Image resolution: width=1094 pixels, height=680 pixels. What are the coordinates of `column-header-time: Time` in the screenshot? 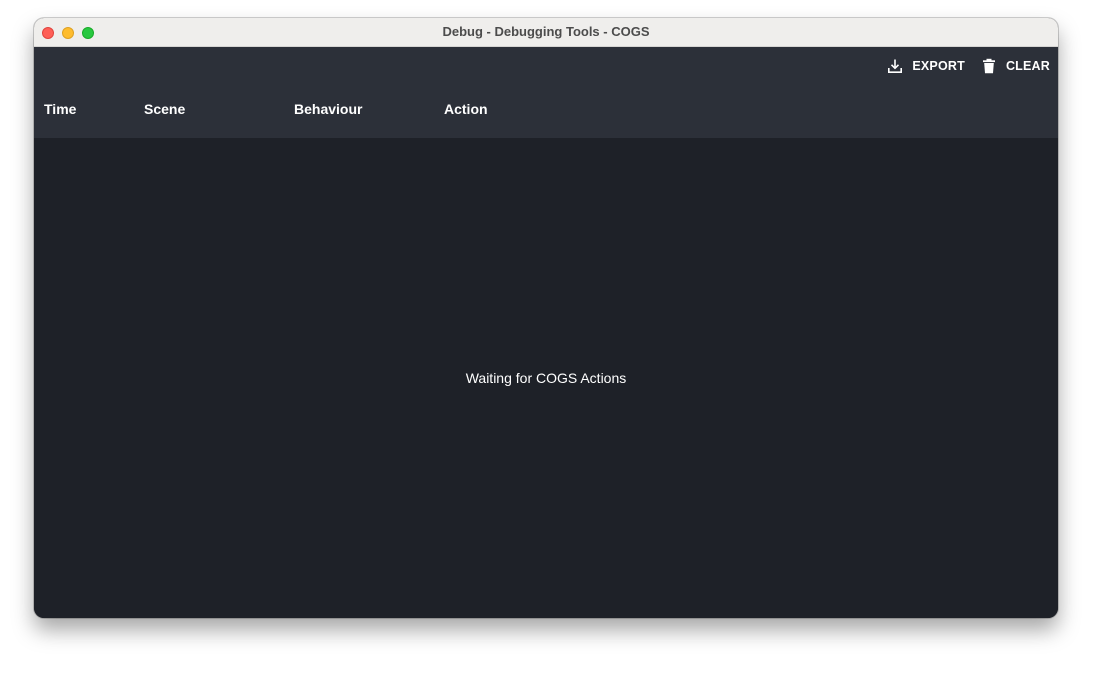 It's located at (60, 109).